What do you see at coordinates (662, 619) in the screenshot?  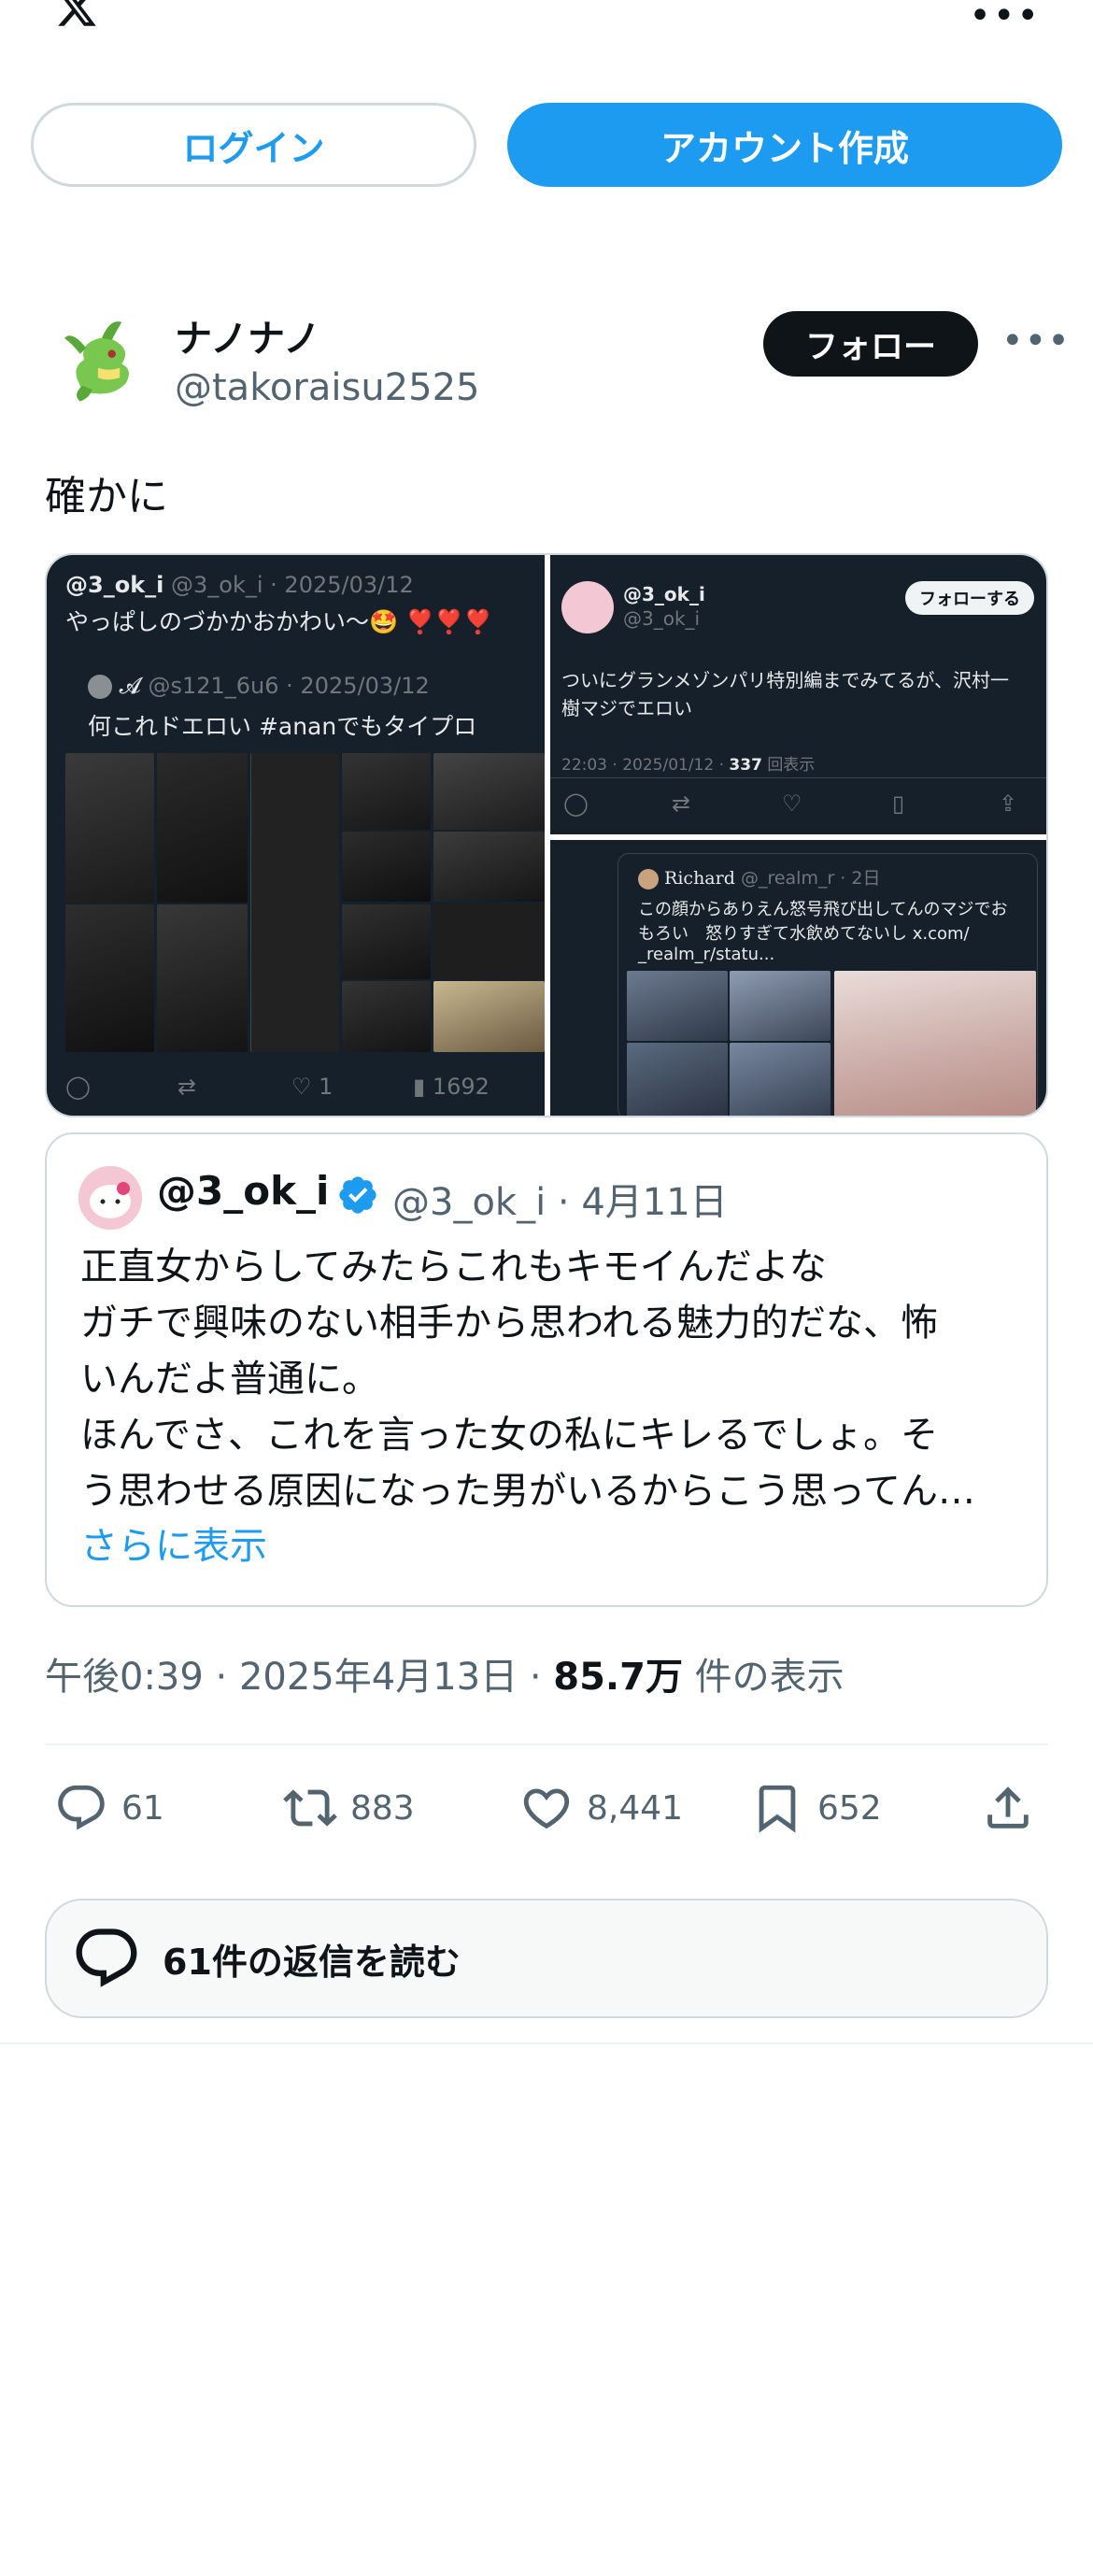 I see `embedded-handle: @3_ok_i` at bounding box center [662, 619].